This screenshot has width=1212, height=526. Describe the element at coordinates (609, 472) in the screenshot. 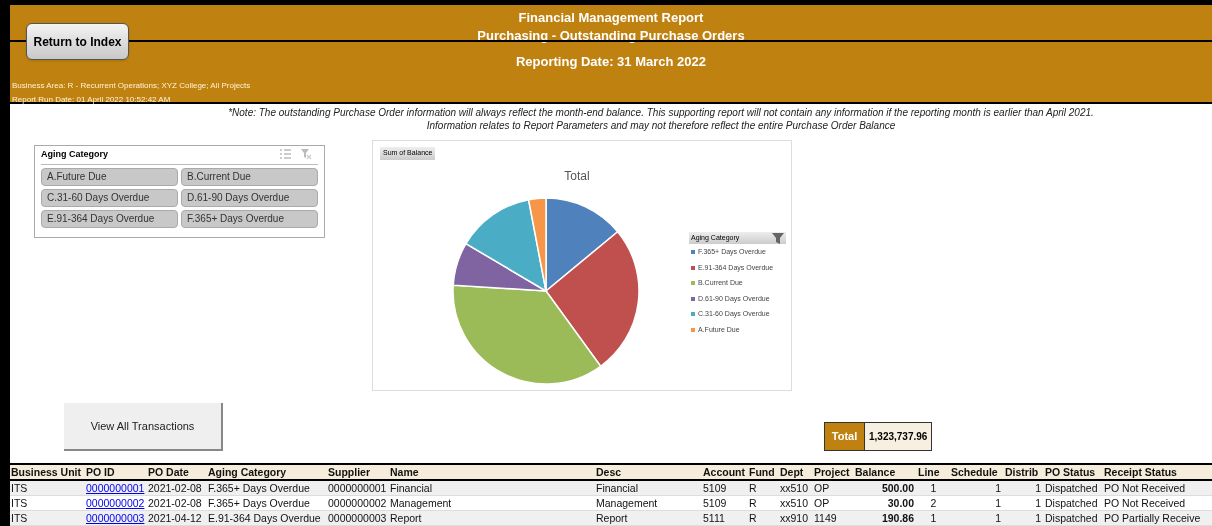

I see `column-header: Desc` at that location.